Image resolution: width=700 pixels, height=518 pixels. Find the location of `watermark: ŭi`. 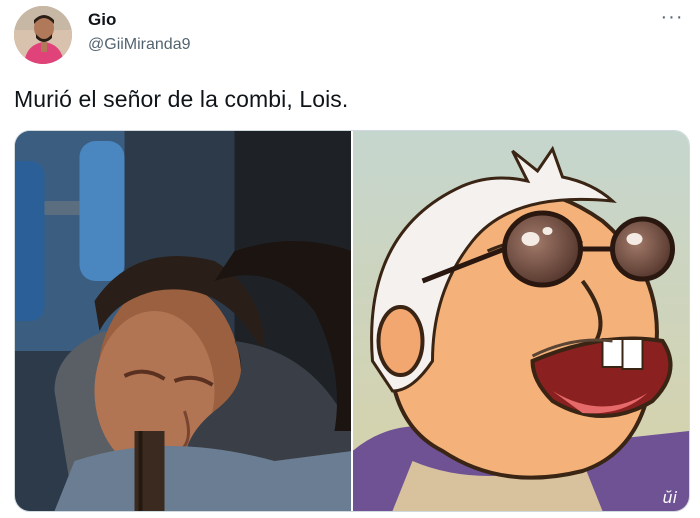

watermark: ŭi is located at coordinates (670, 497).